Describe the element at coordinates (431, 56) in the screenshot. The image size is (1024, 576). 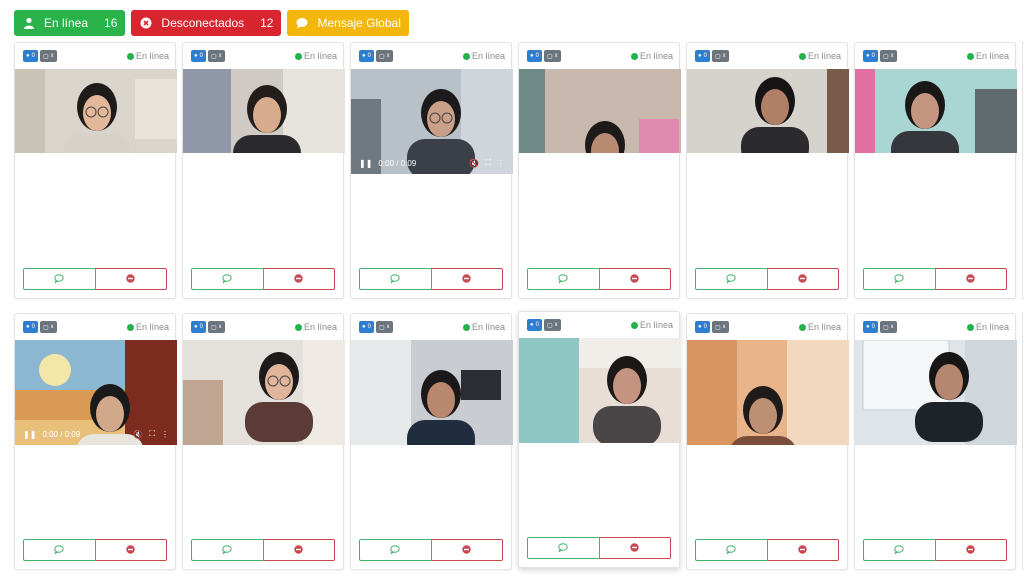
I see `card-header: ● 0 ▢ x En línea` at that location.